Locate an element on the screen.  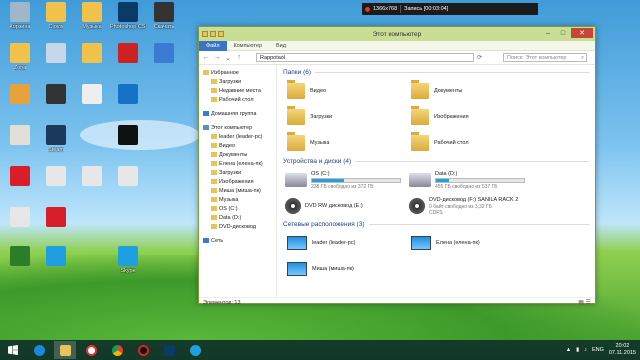
sidebar-item: Видео is located at coordinates (237, 145).